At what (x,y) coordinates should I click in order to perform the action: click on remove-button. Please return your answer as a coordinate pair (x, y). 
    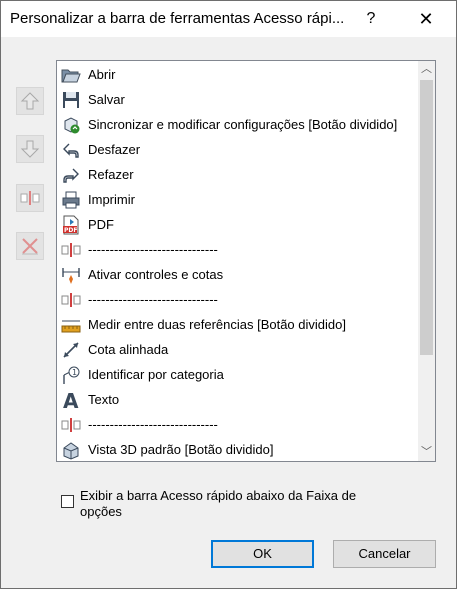
    Looking at the image, I should click on (30, 246).